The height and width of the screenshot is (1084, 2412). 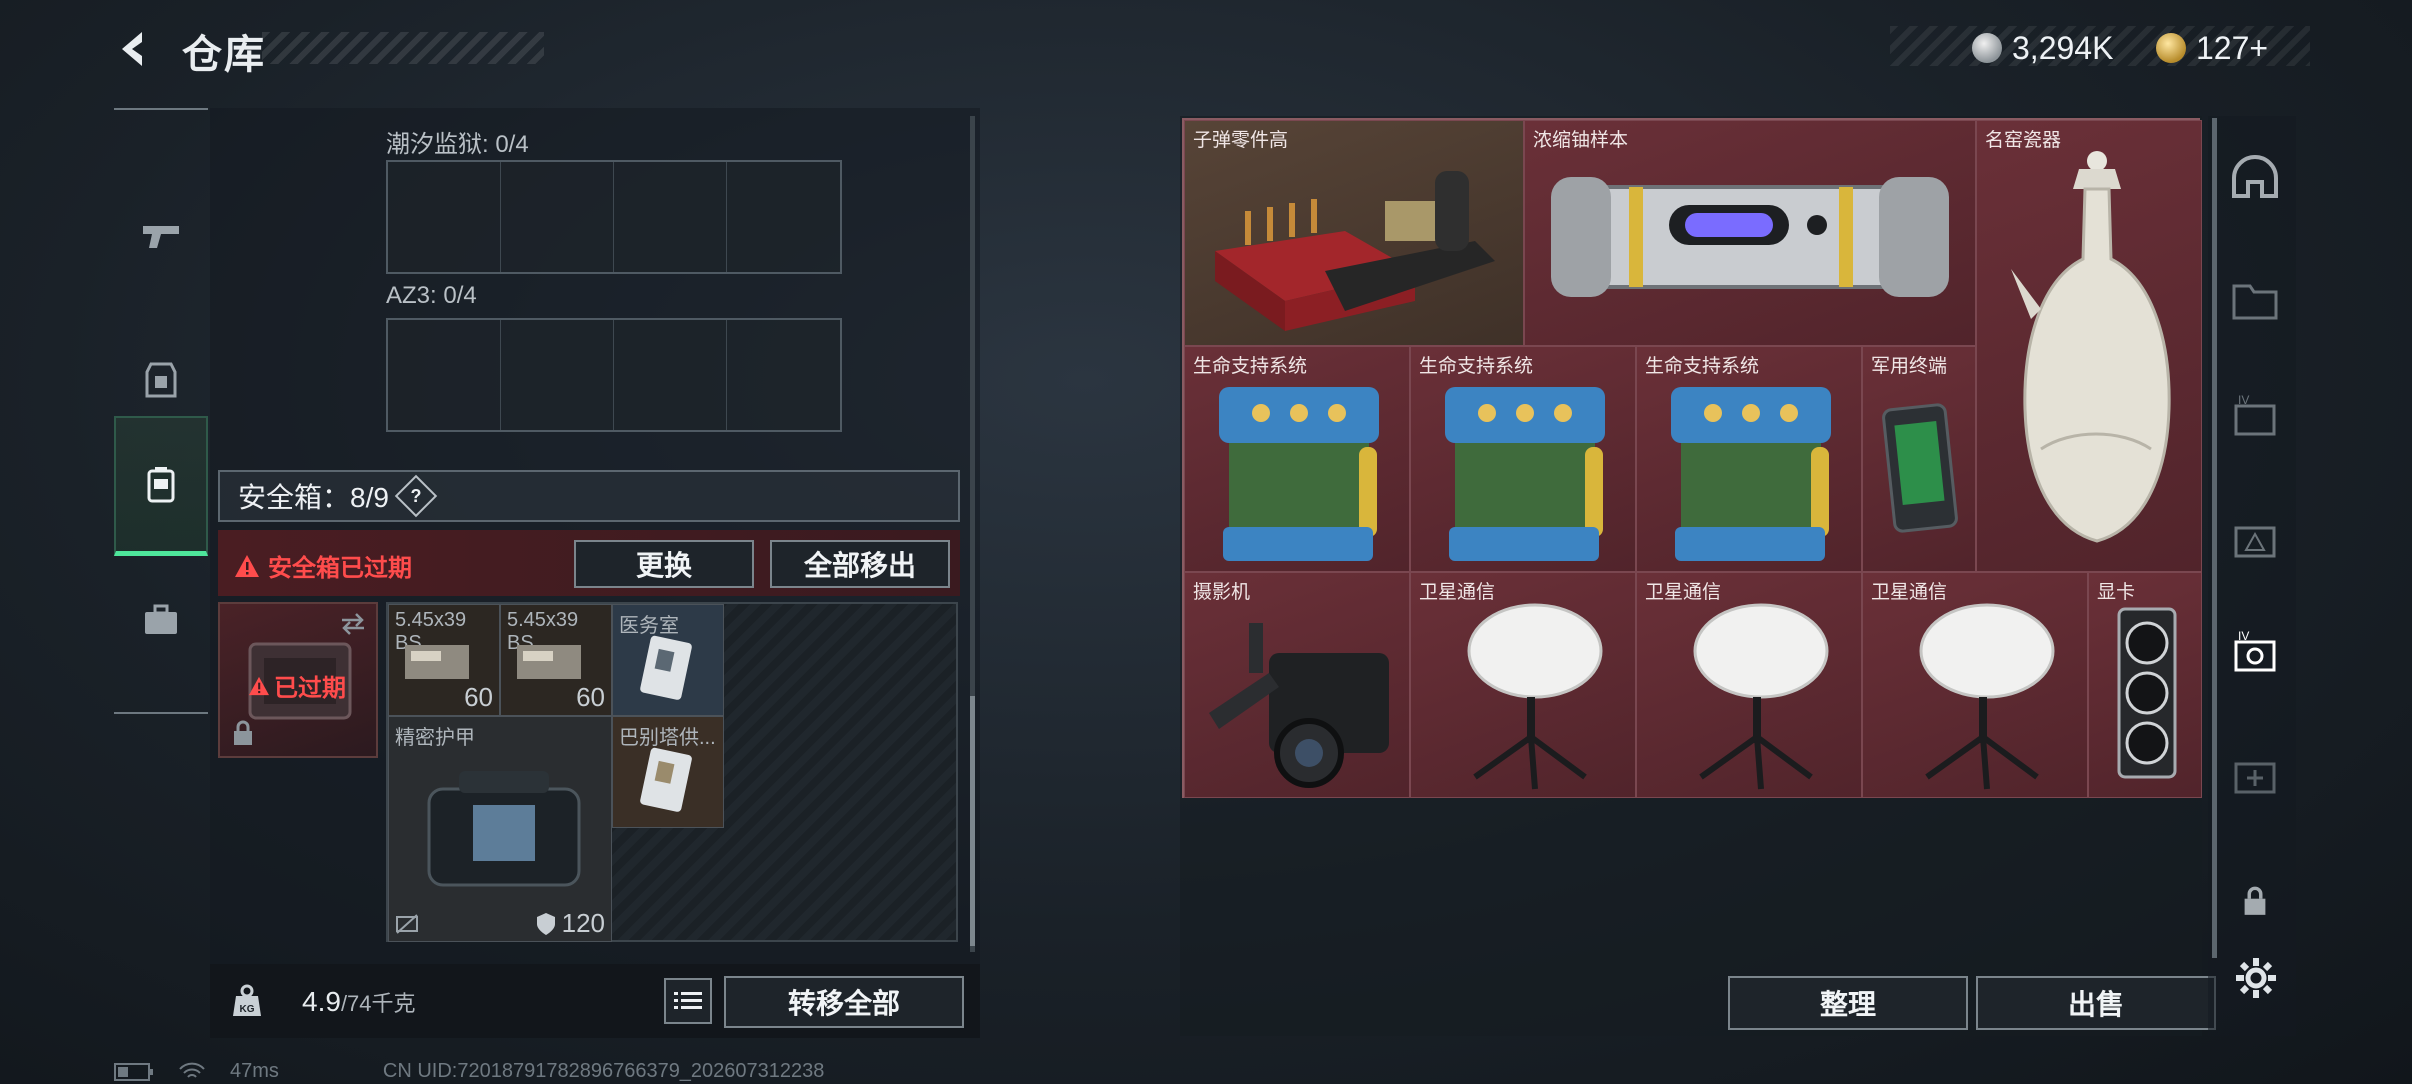 What do you see at coordinates (2256, 978) in the screenshot?
I see `settings-gear-icon` at bounding box center [2256, 978].